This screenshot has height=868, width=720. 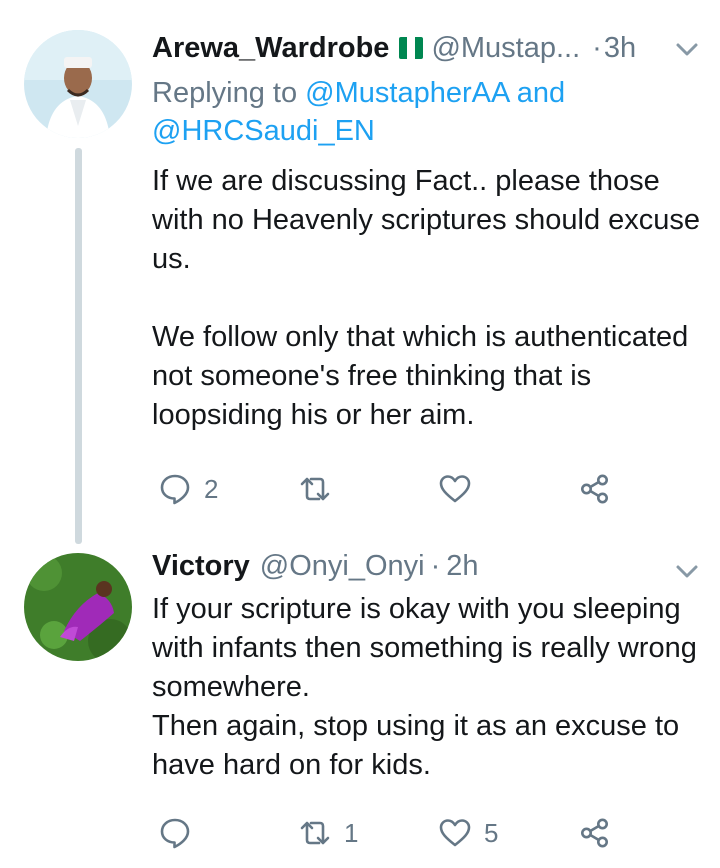 I want to click on retweet-button, so click(x=321, y=489).